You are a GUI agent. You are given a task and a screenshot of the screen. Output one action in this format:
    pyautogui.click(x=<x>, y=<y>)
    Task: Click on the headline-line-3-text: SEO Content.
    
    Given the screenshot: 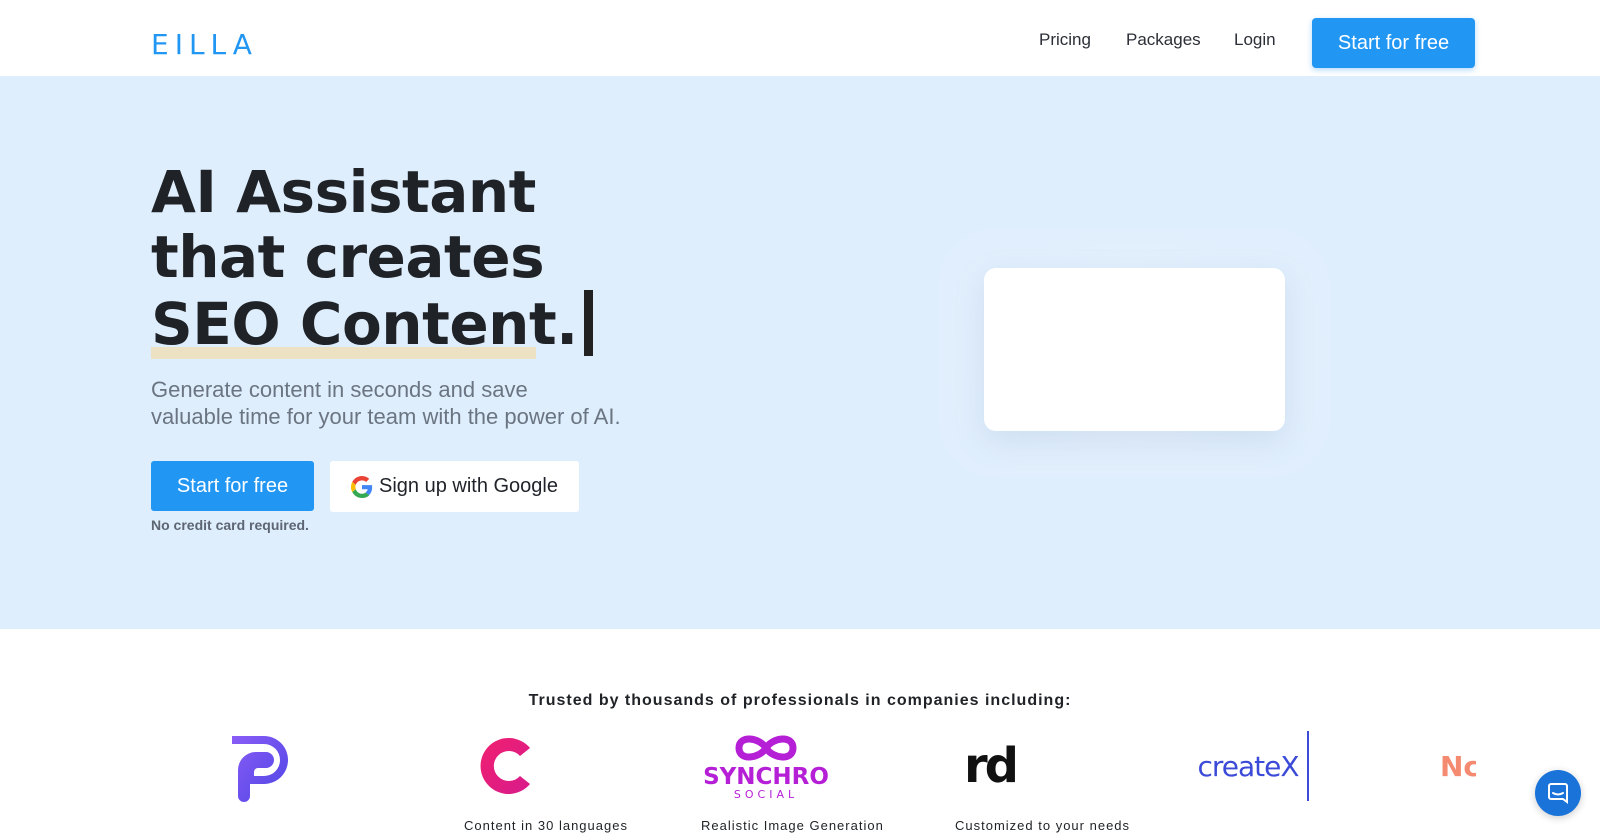 What is the action you would take?
    pyautogui.click(x=364, y=324)
    